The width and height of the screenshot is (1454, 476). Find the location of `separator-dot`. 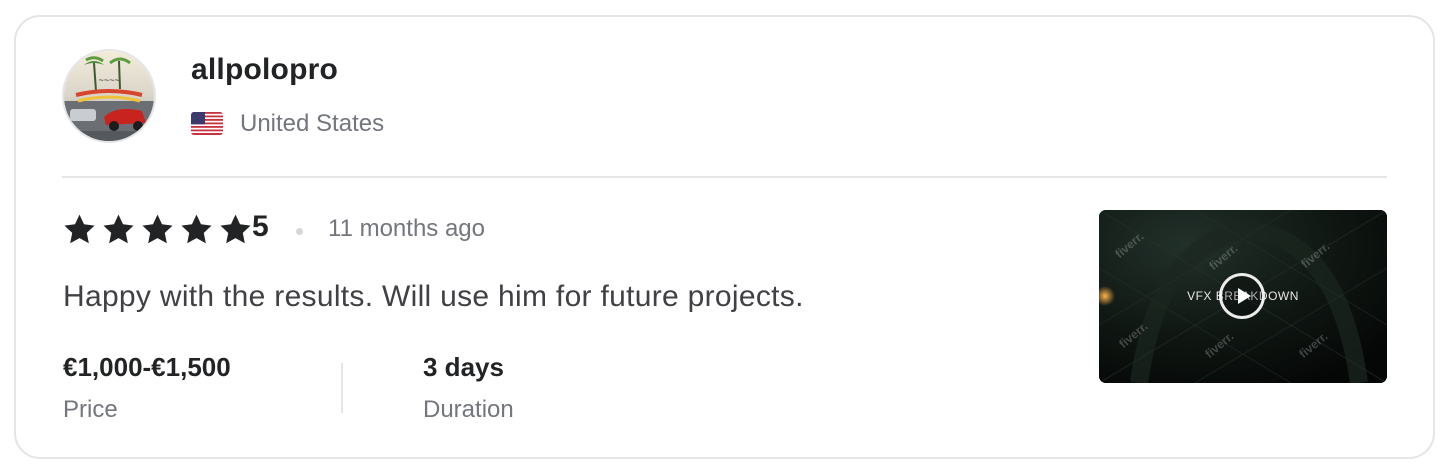

separator-dot is located at coordinates (299, 231).